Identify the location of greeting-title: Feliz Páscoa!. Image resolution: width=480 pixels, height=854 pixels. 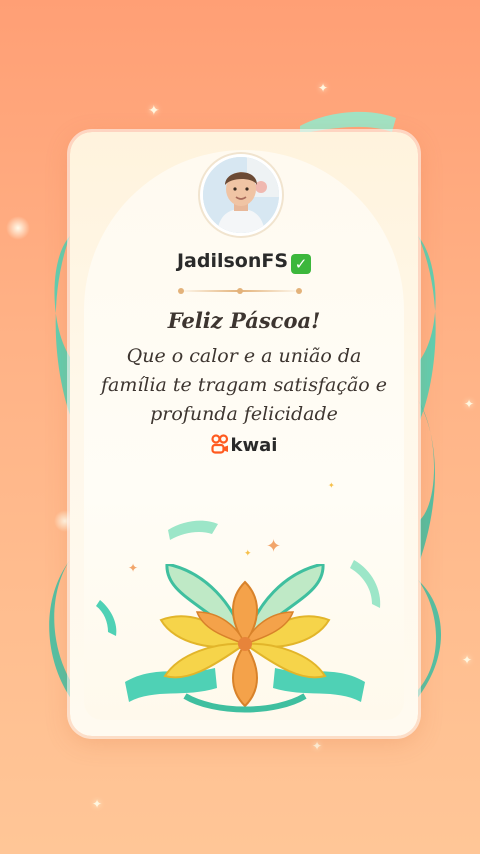
(244, 320).